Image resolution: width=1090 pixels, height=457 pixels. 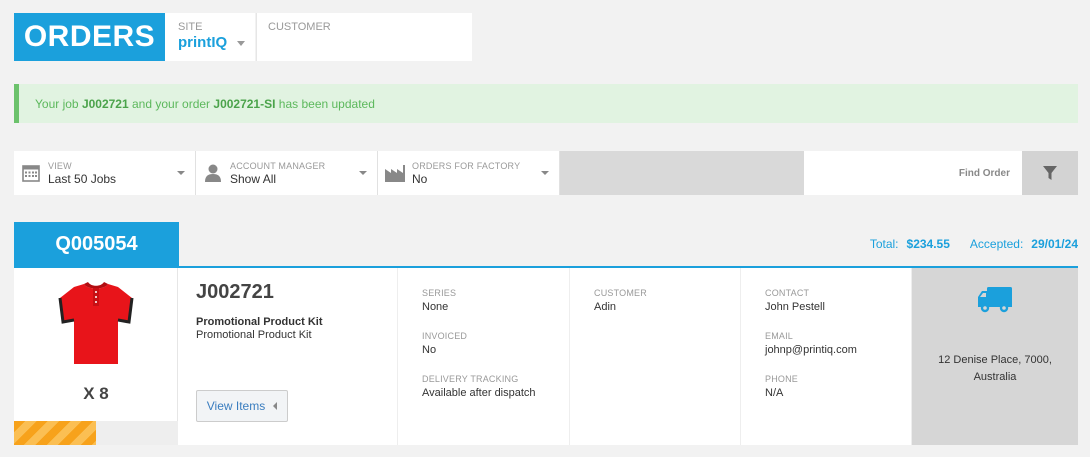 What do you see at coordinates (479, 393) in the screenshot?
I see `delivery-tracking-value: Available after dispatch` at bounding box center [479, 393].